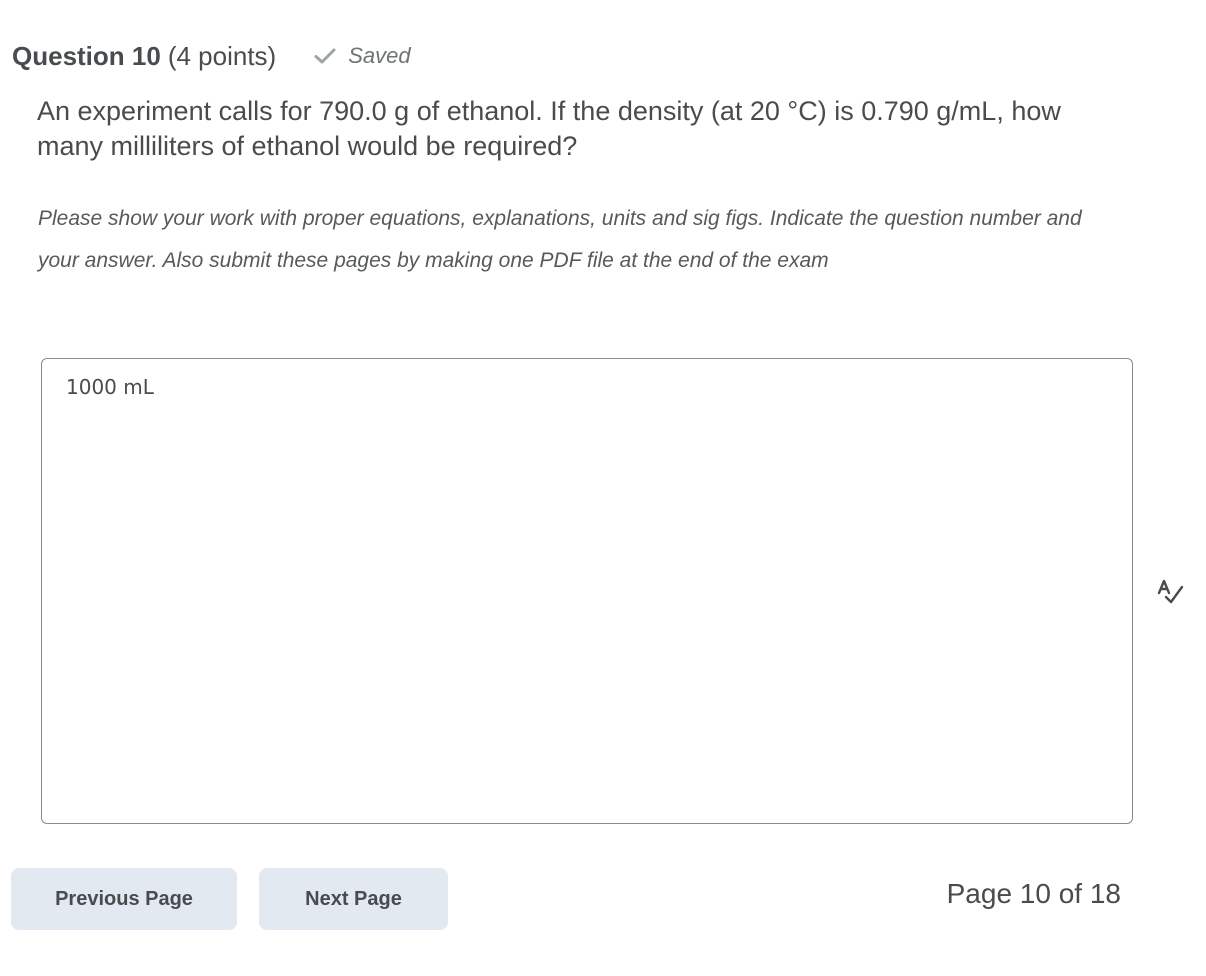  Describe the element at coordinates (325, 56) in the screenshot. I see `checkmark-icon` at that location.